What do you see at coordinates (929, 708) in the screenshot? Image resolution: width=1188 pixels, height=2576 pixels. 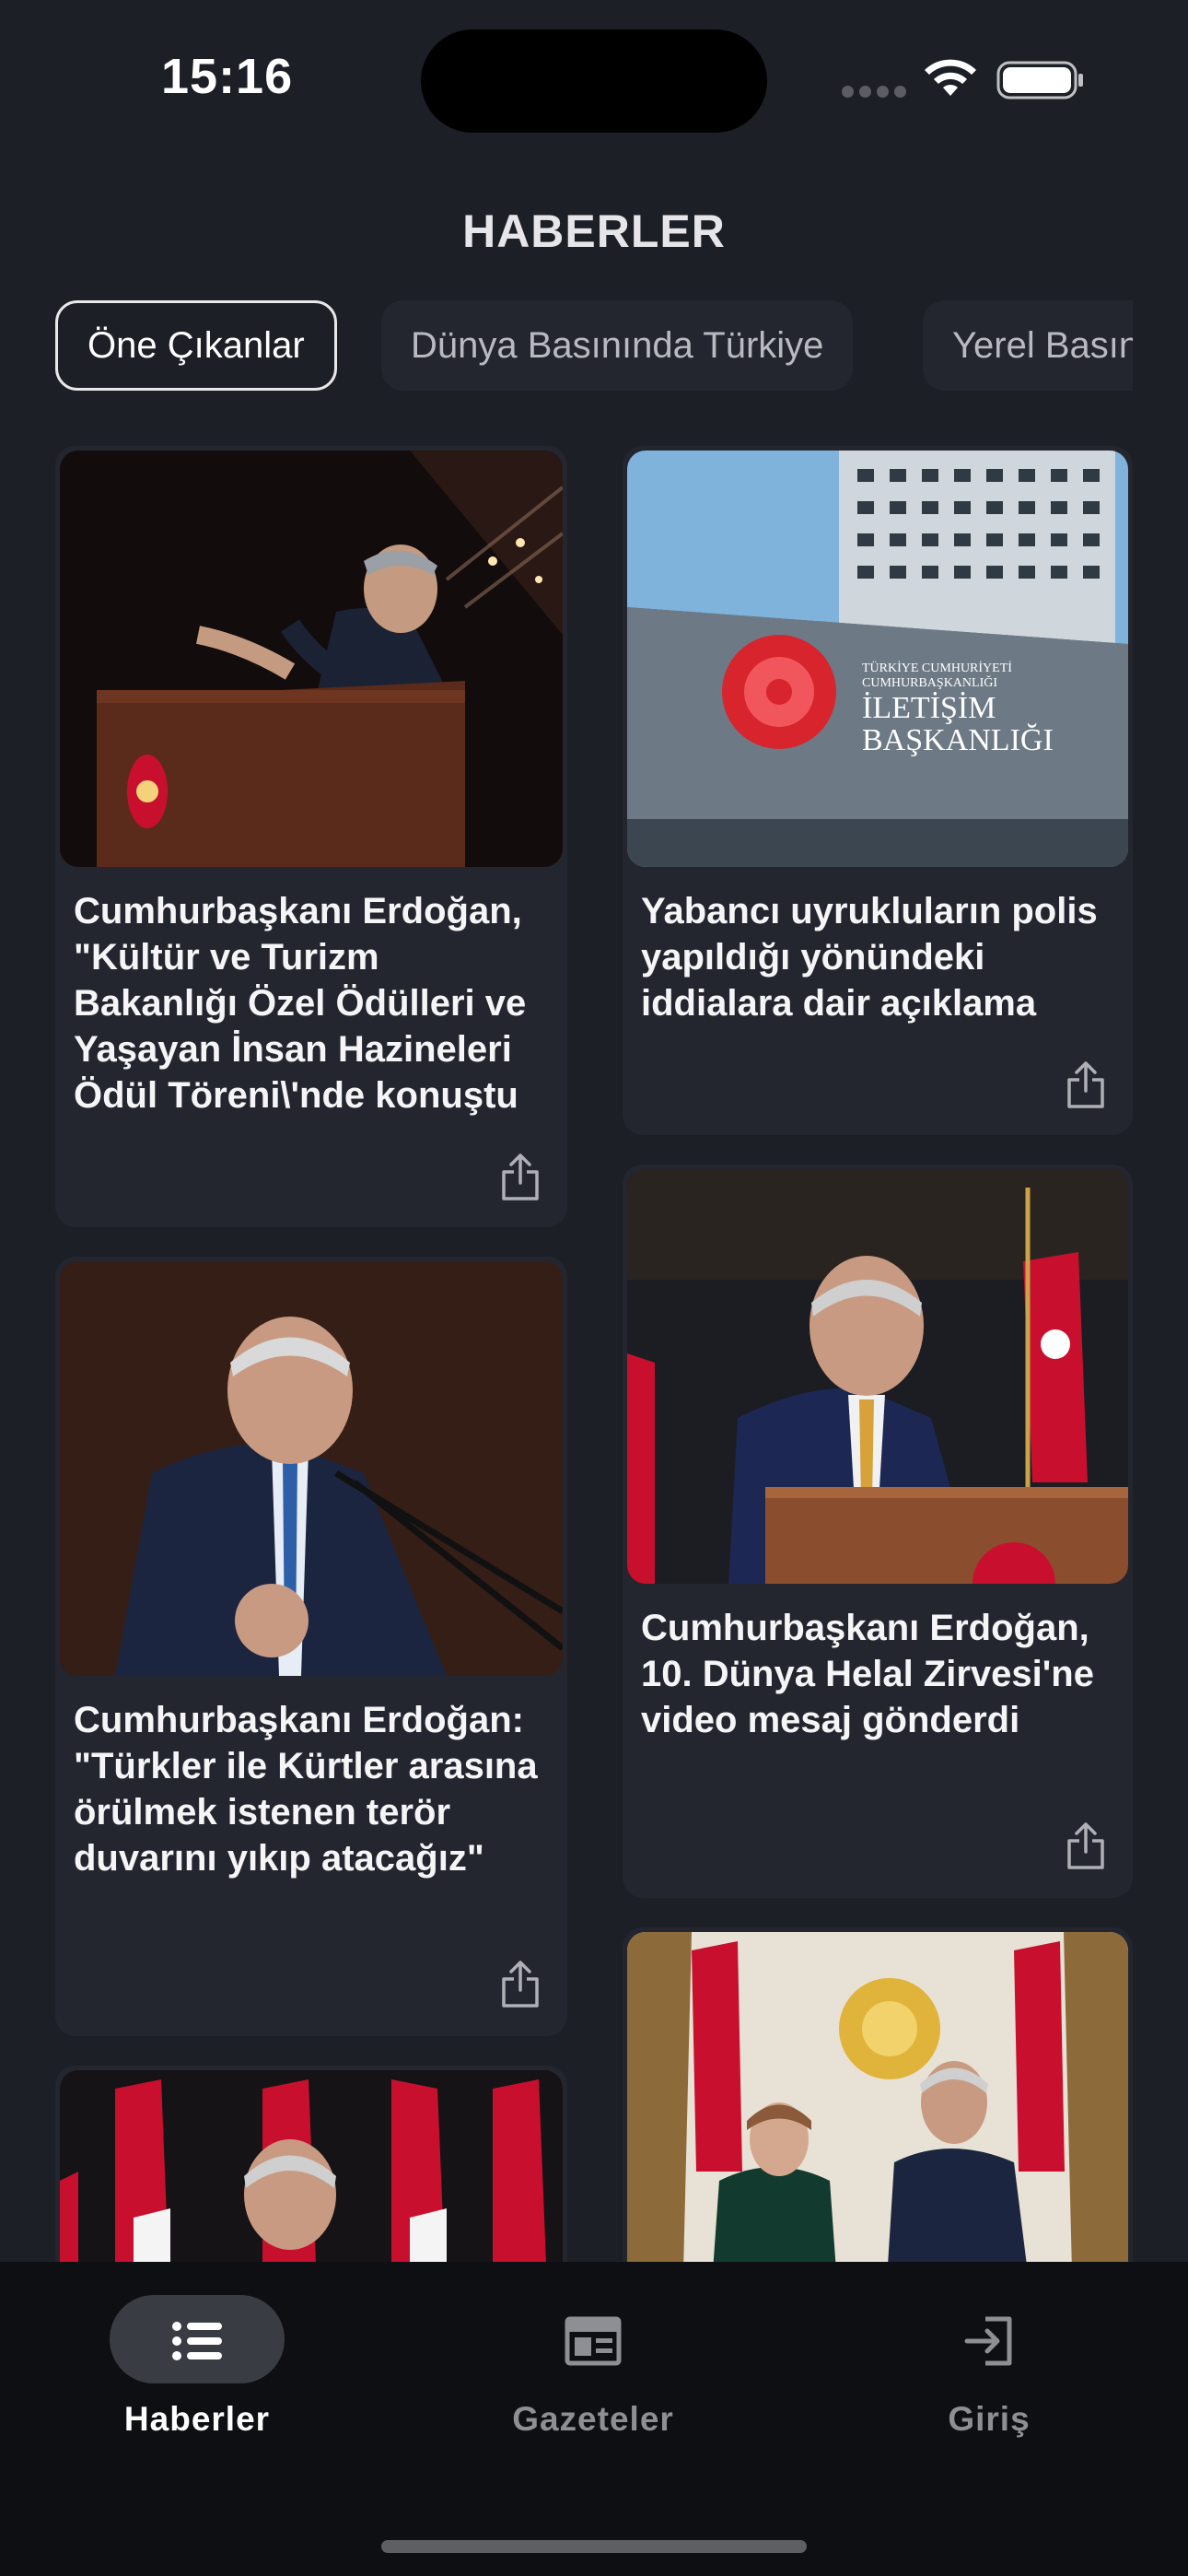 I see `svg-text: İLETİŞİM` at bounding box center [929, 708].